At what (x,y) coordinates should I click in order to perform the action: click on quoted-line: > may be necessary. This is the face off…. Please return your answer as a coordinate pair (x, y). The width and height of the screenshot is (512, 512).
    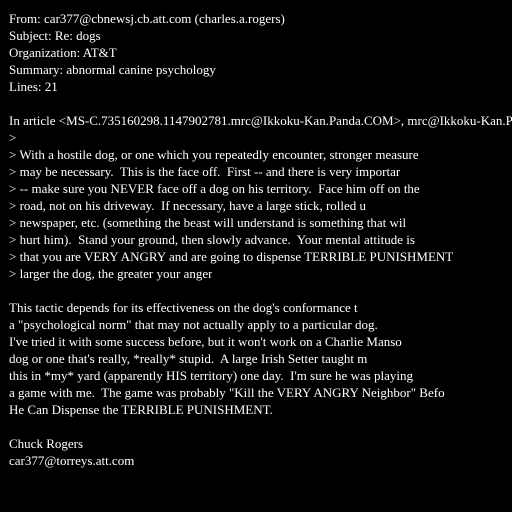
    Looking at the image, I should click on (205, 171).